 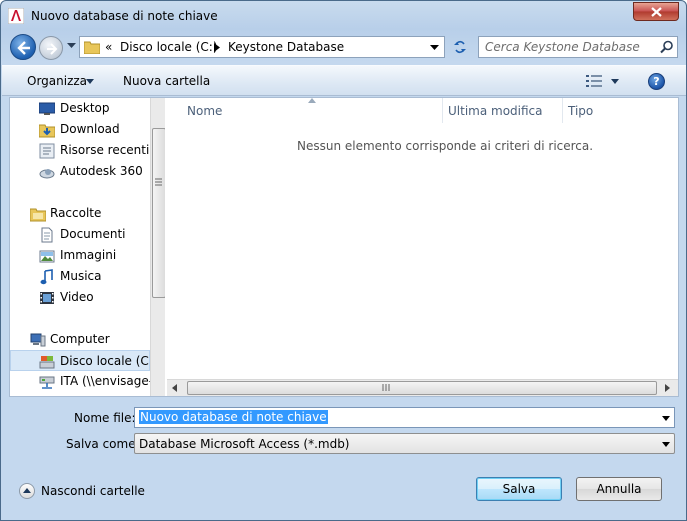 I want to click on recent-places-icon, so click(x=47, y=151).